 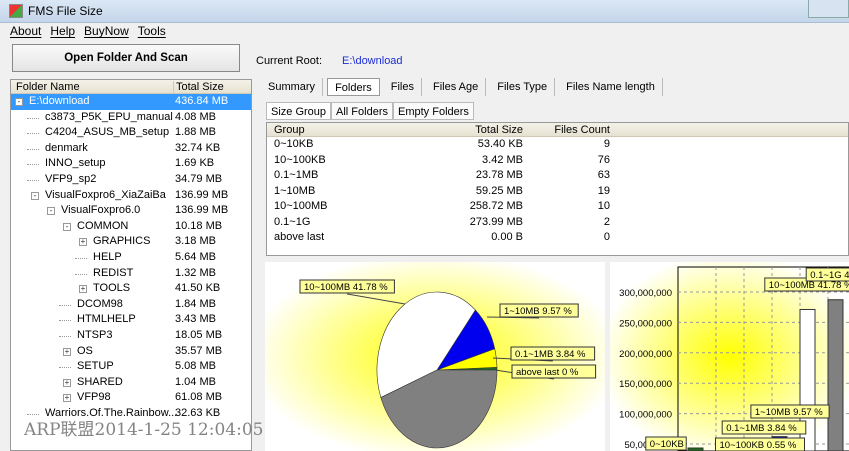 What do you see at coordinates (557, 238) in the screenshot?
I see `table-row: above last 0.00 B 0` at bounding box center [557, 238].